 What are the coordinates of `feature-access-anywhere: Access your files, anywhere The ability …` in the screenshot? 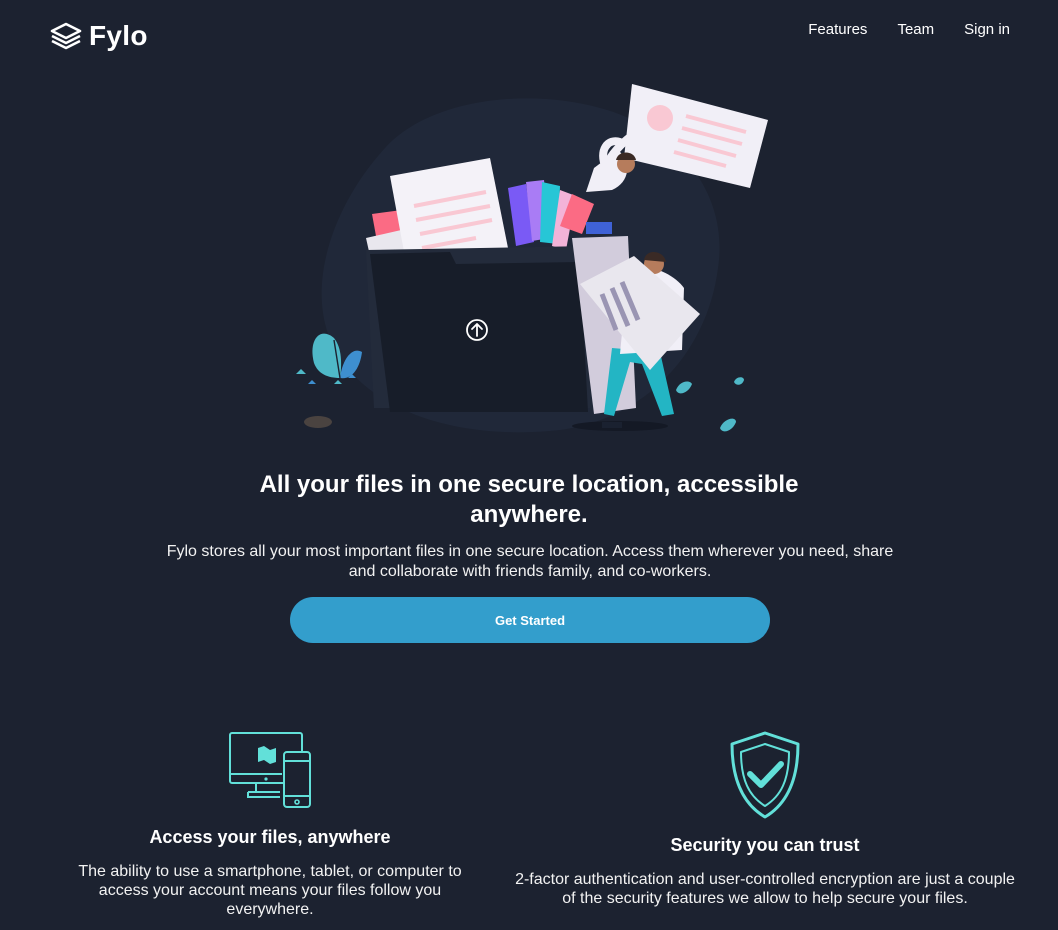 It's located at (270, 824).